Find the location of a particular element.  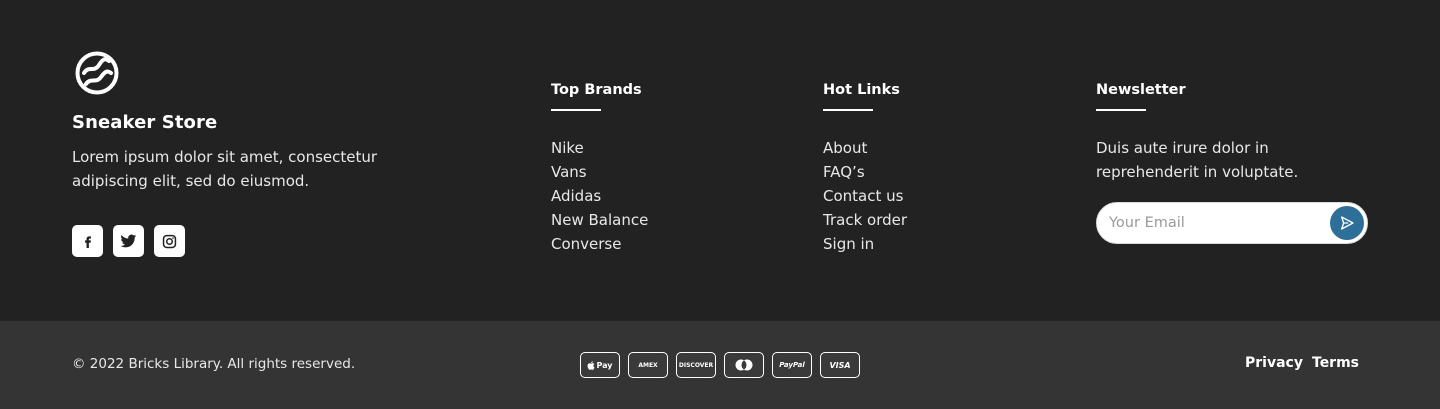

brand-name: Sneaker Store is located at coordinates (145, 122).